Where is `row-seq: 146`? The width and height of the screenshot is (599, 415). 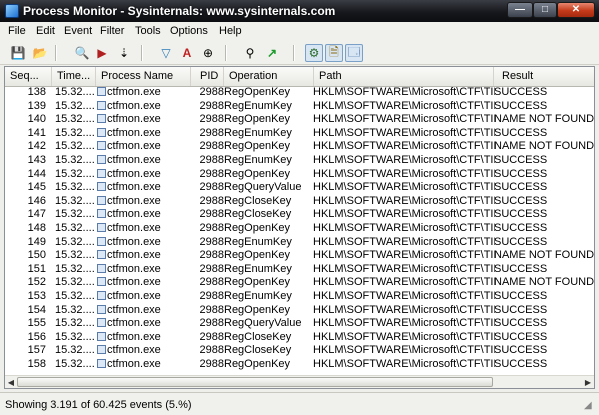 row-seq: 146 is located at coordinates (36, 200).